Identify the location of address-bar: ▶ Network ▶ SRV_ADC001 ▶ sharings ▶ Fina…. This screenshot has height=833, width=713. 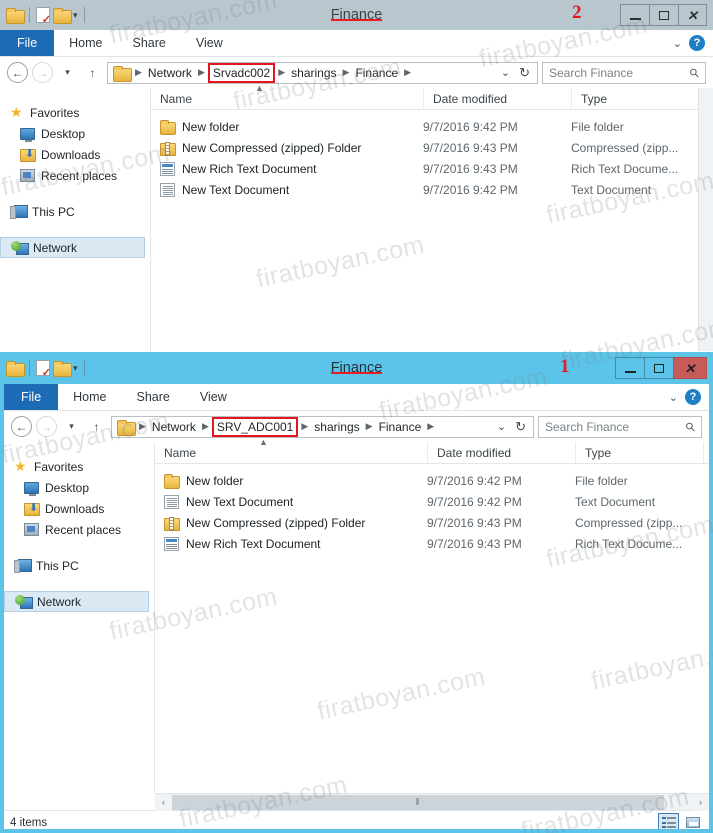
(322, 426).